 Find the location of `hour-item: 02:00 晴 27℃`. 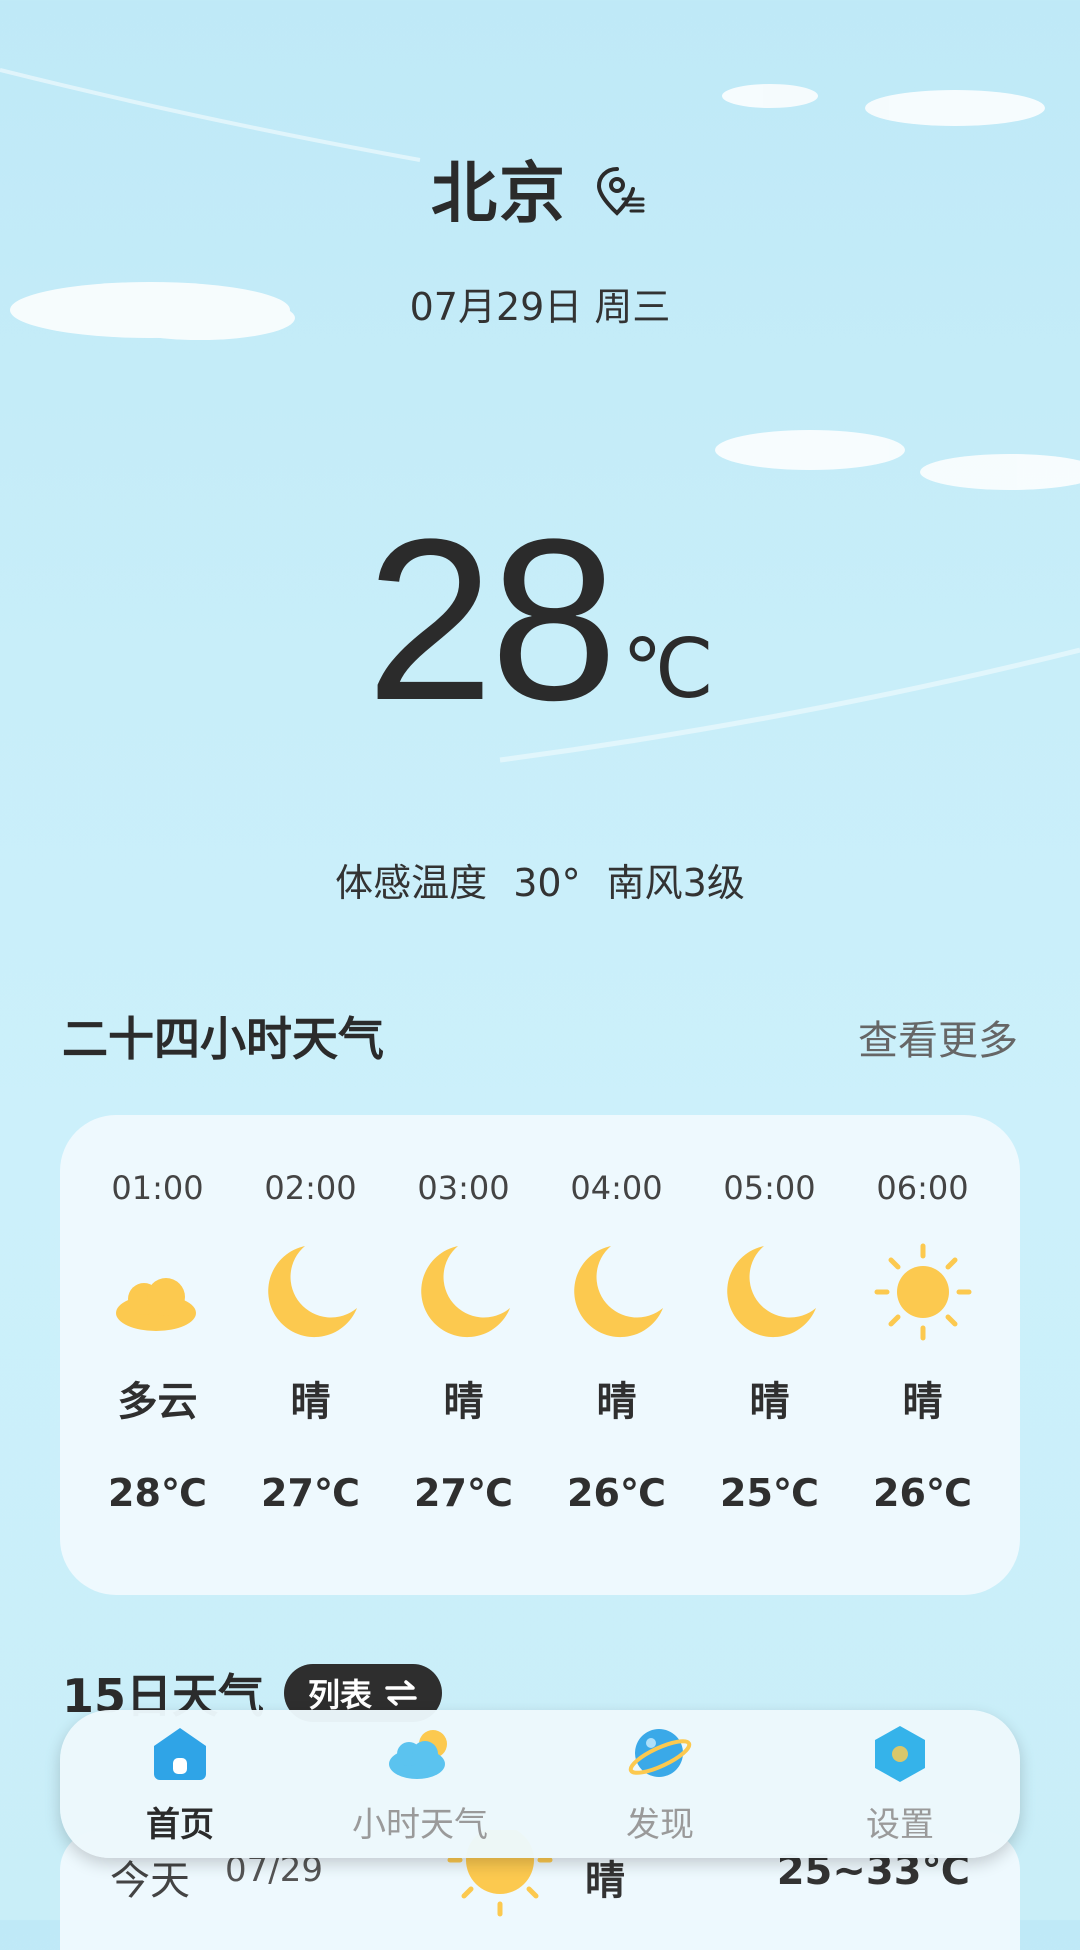

hour-item: 02:00 晴 27℃ is located at coordinates (310, 1315).